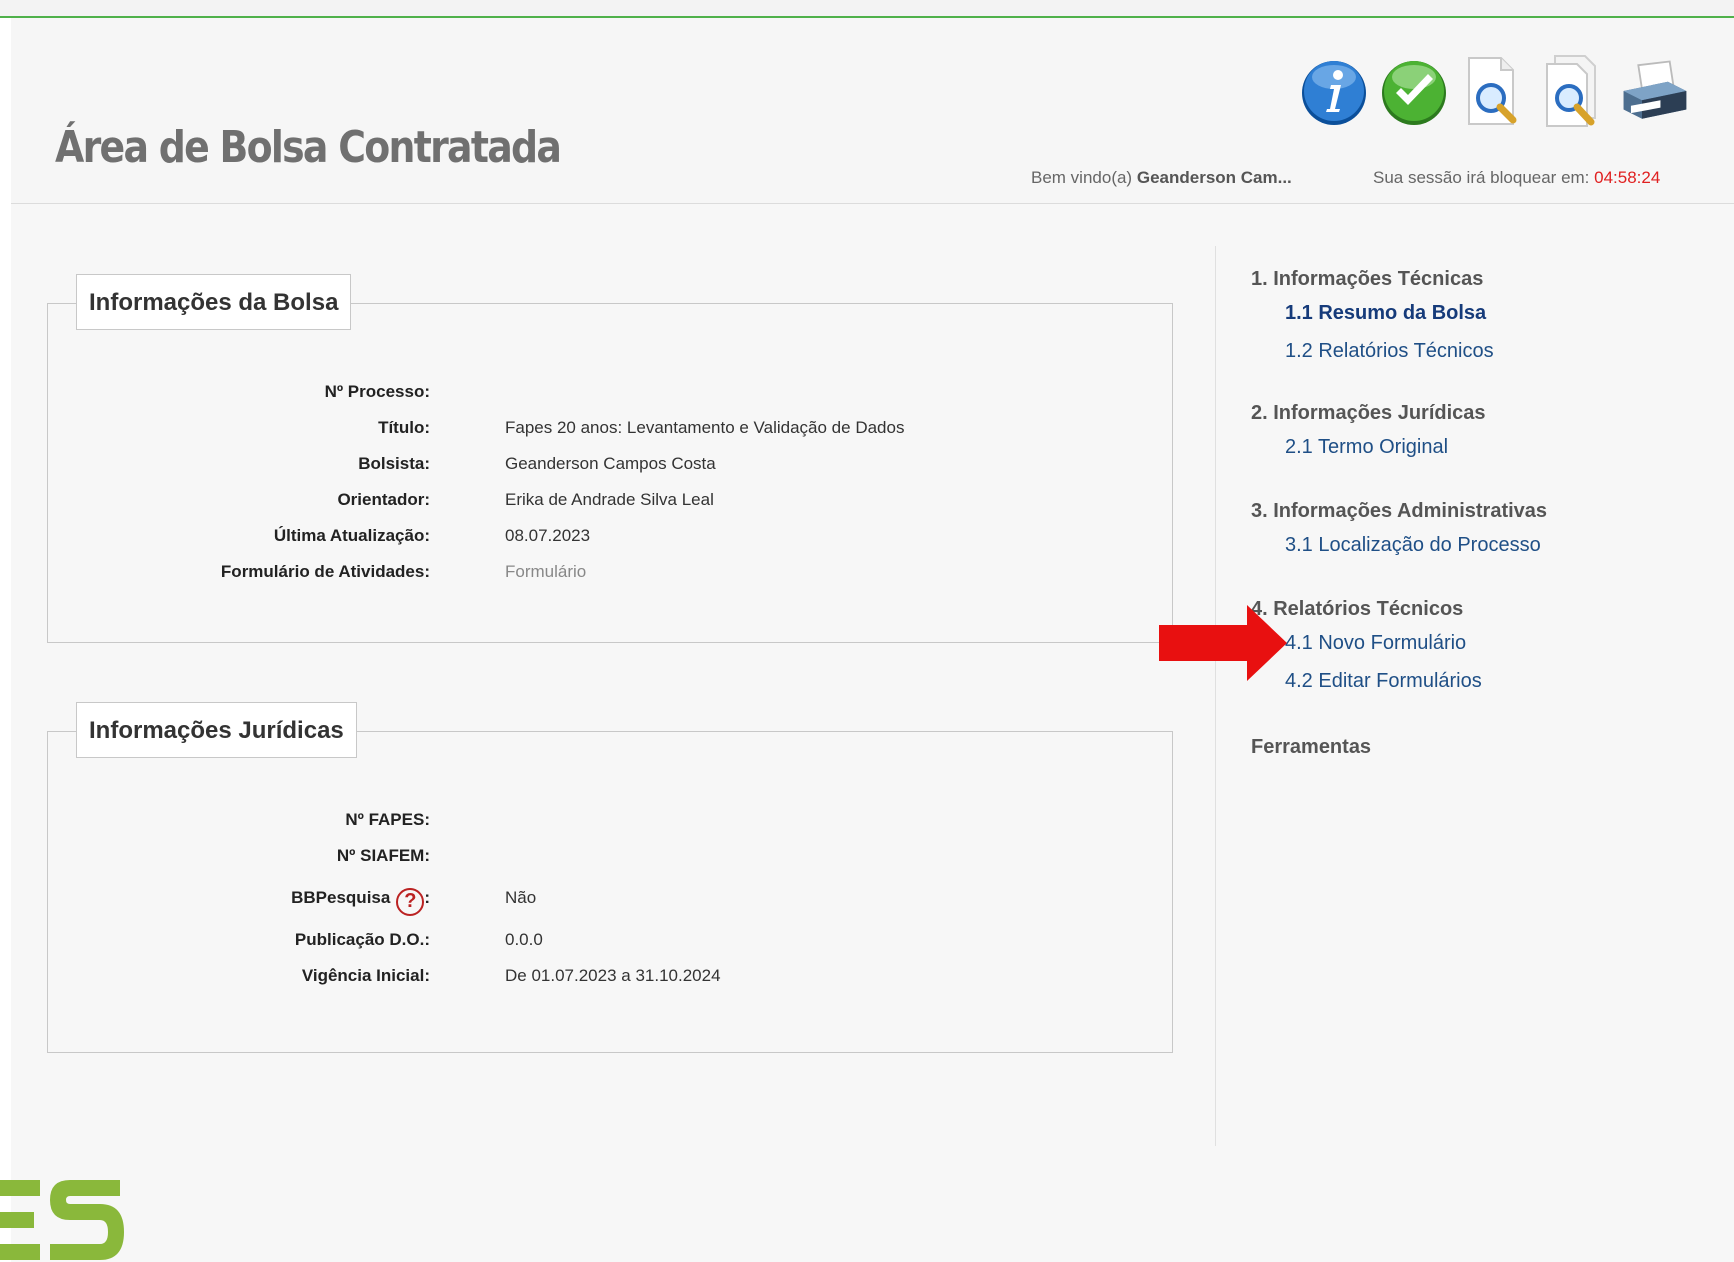 This screenshot has width=1734, height=1262. I want to click on label-ultima-atualizacao: Última Atualização:, so click(351, 535).